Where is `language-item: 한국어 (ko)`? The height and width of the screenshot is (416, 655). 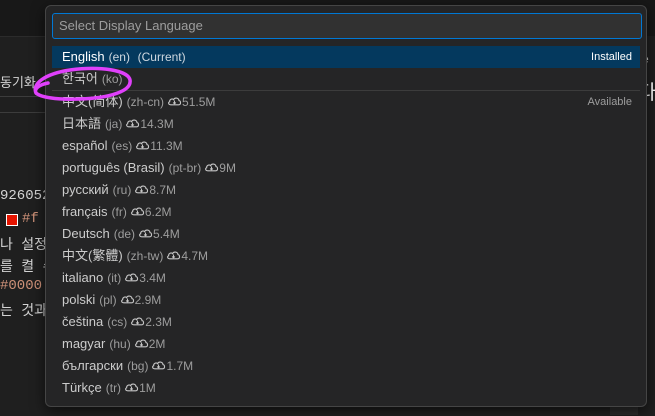
language-item: 한국어 (ko) is located at coordinates (346, 79).